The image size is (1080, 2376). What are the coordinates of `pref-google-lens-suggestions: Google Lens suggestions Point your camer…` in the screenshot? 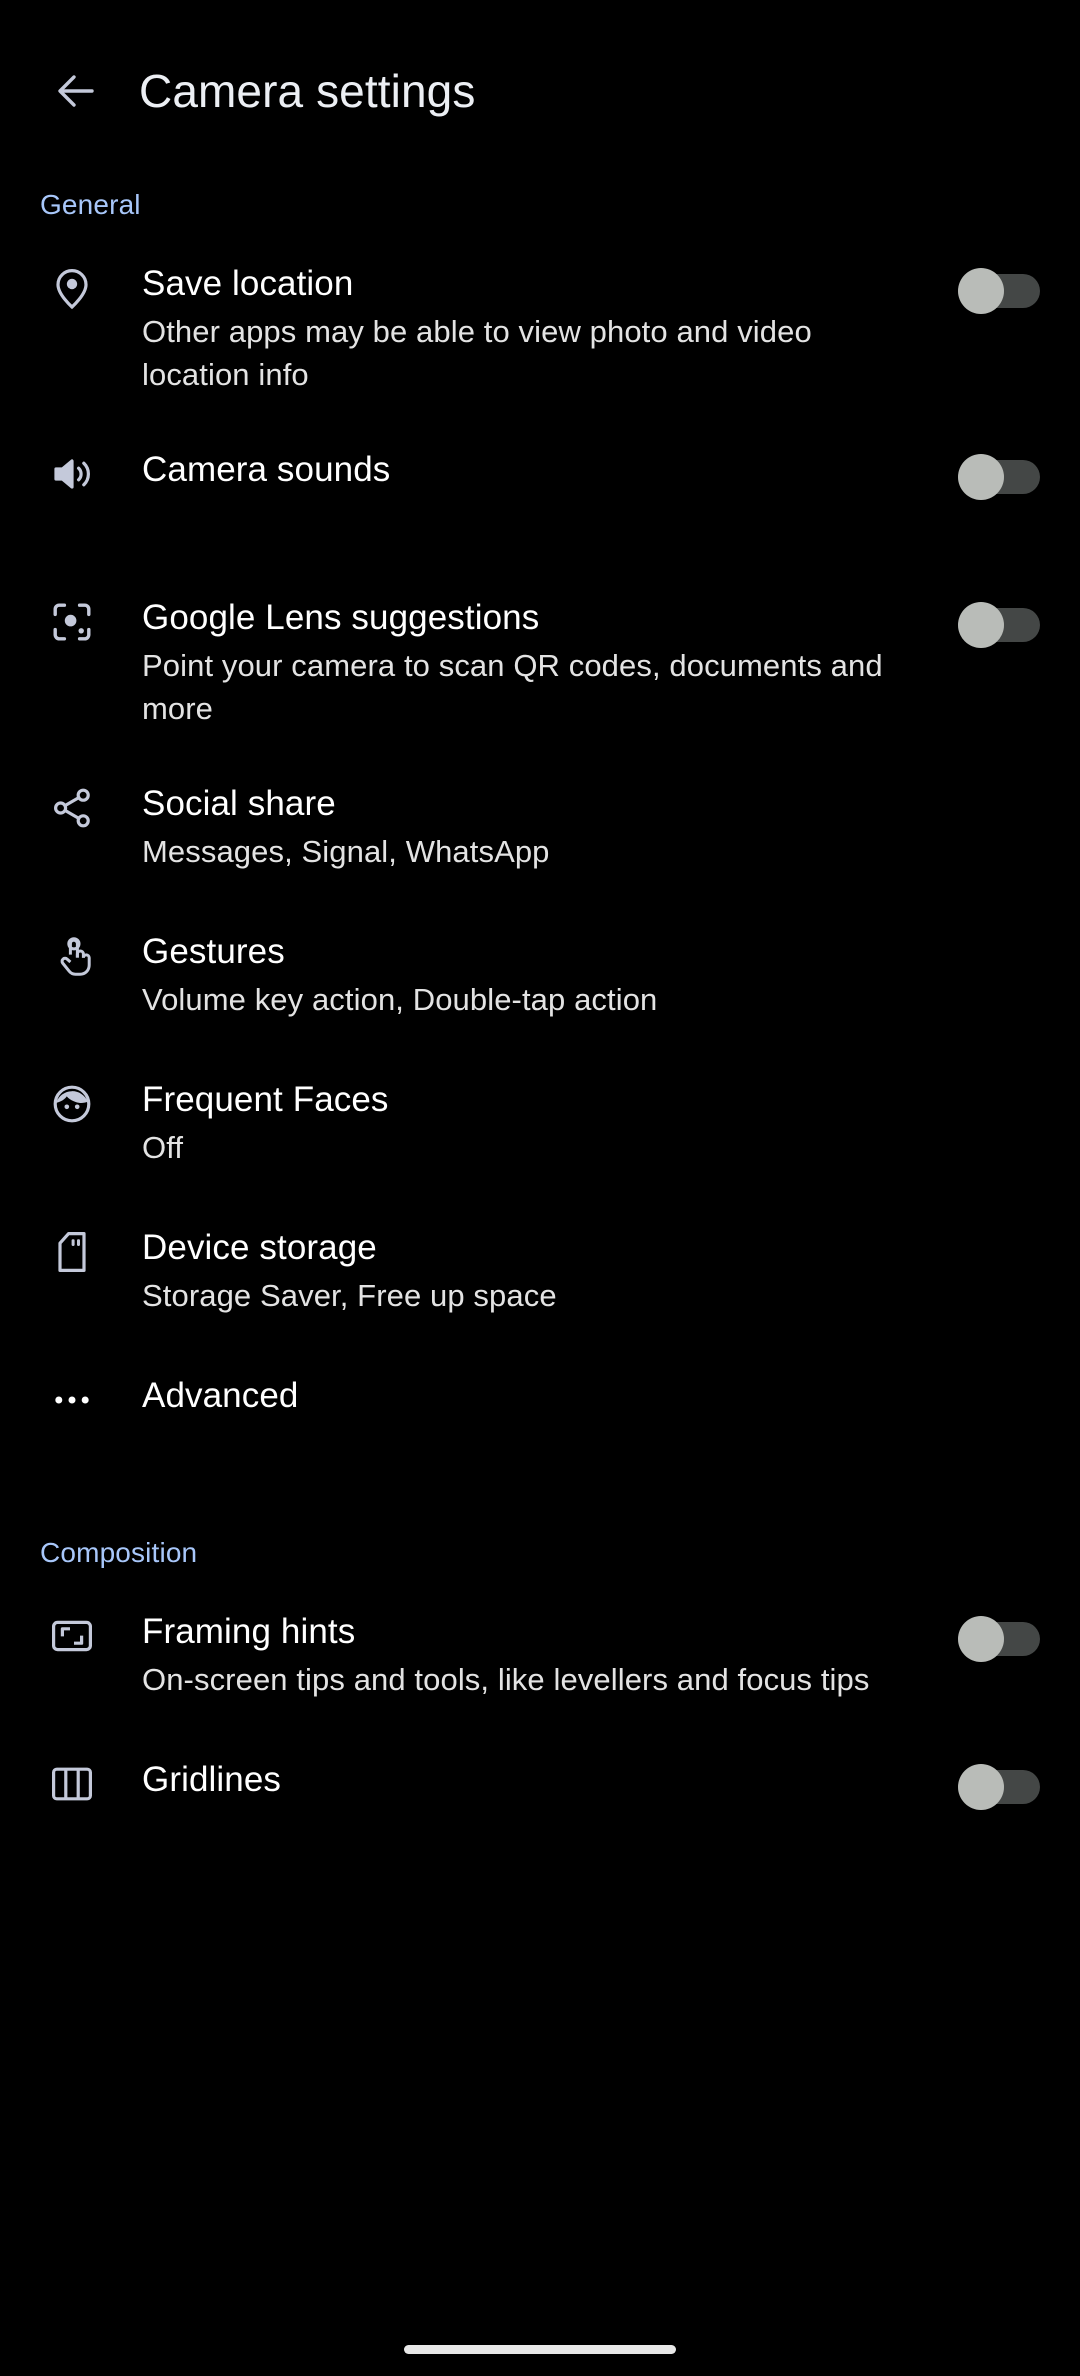 It's located at (540, 663).